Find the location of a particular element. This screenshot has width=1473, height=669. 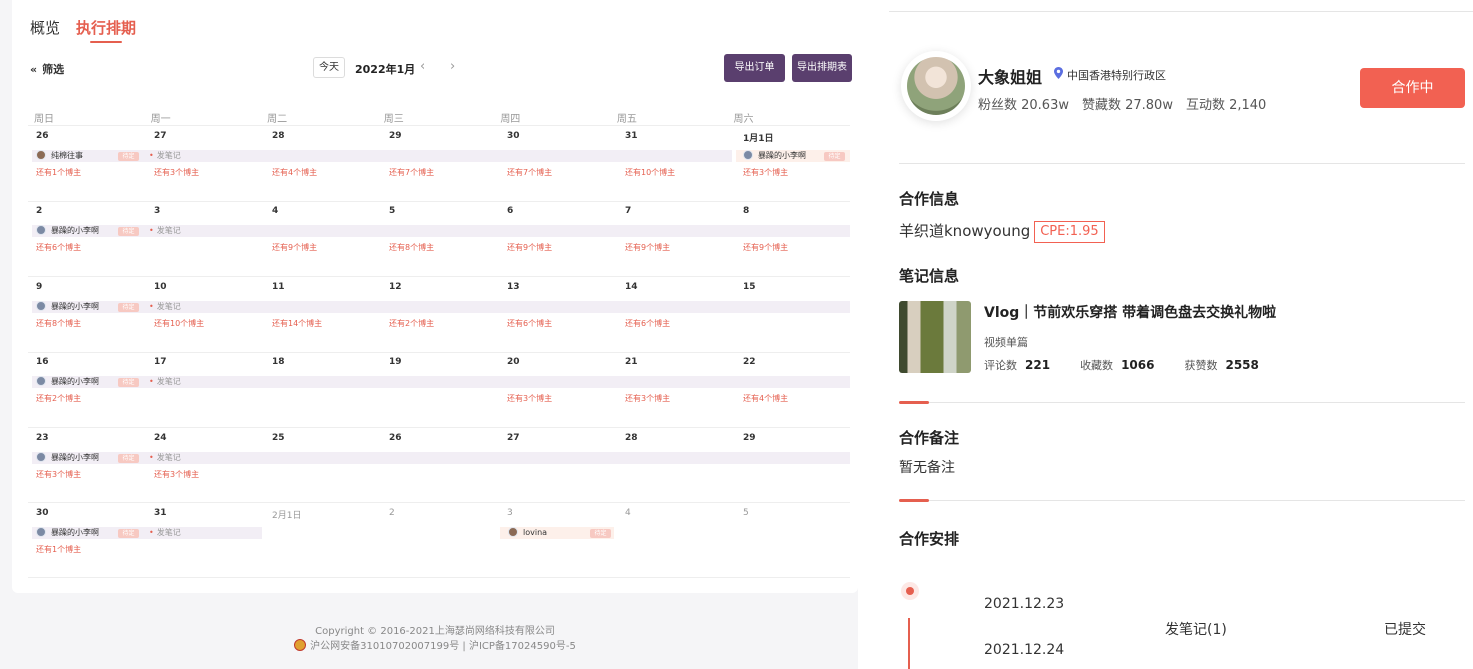

day-number: 16 is located at coordinates (42, 362).